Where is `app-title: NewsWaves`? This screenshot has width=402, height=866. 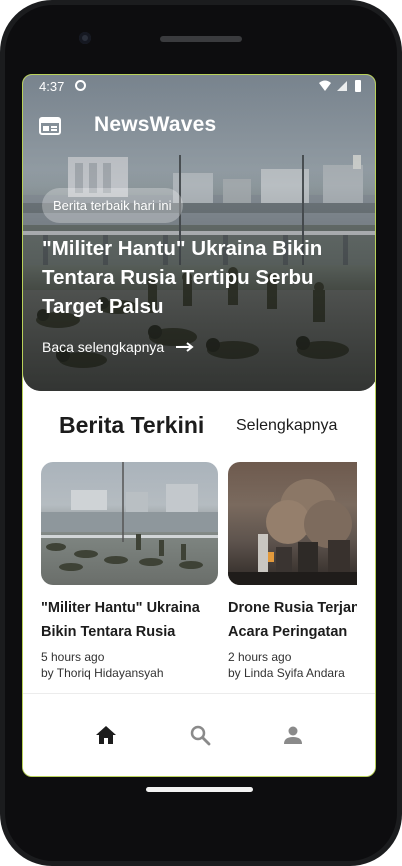
app-title: NewsWaves is located at coordinates (155, 124).